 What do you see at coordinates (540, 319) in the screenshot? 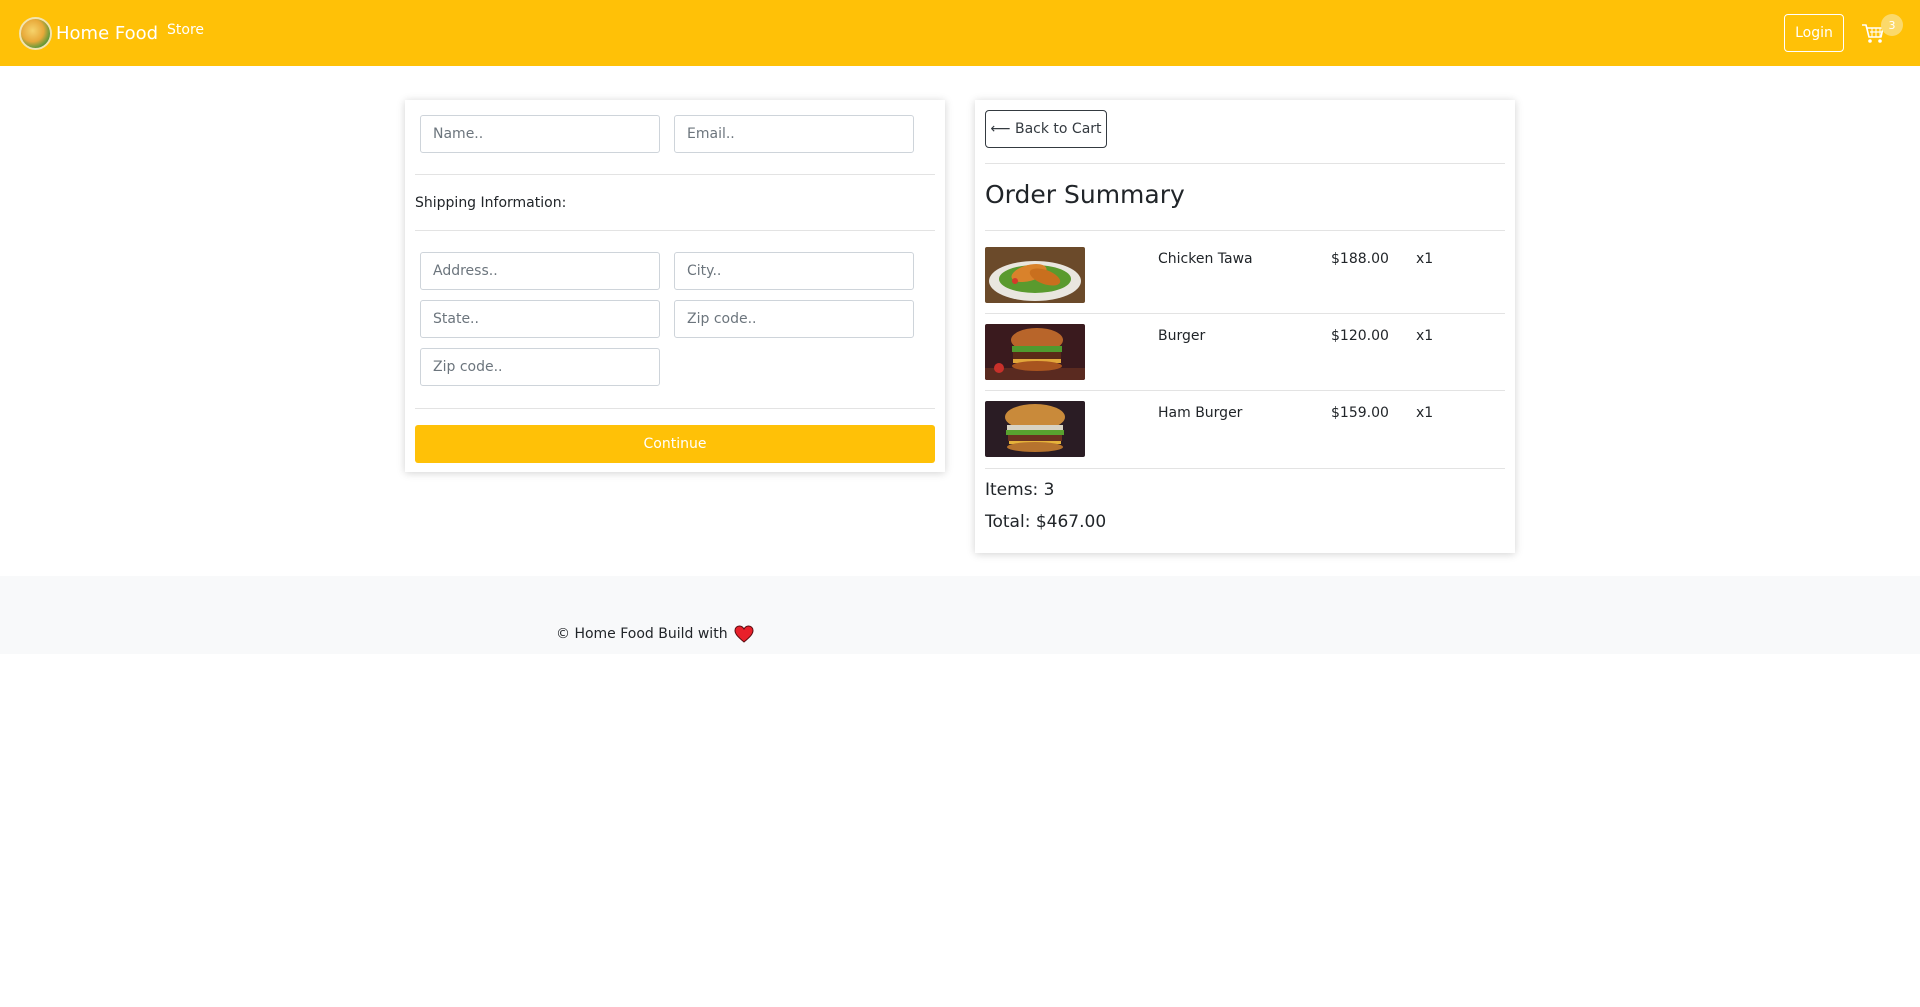
I see `state-input` at bounding box center [540, 319].